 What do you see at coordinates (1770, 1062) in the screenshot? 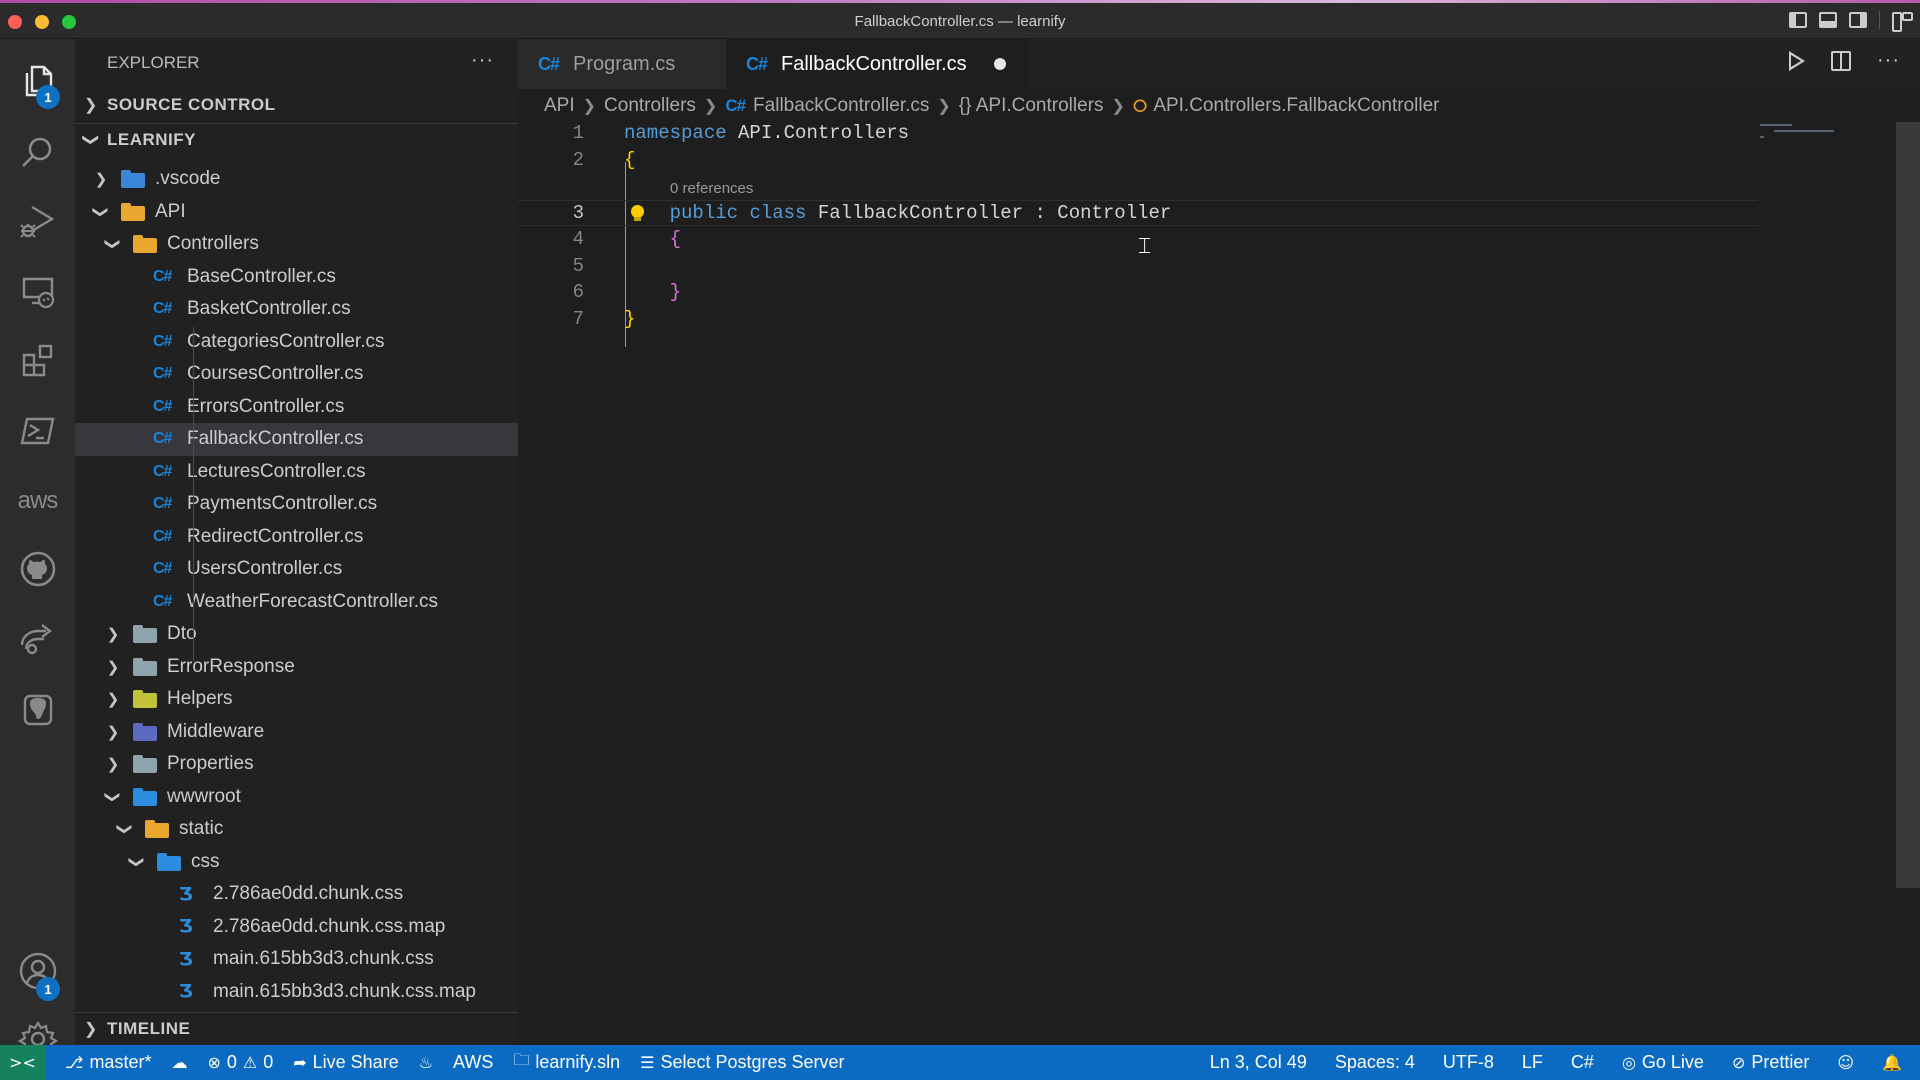
I see `status-prettier: ⊘ Prettier` at bounding box center [1770, 1062].